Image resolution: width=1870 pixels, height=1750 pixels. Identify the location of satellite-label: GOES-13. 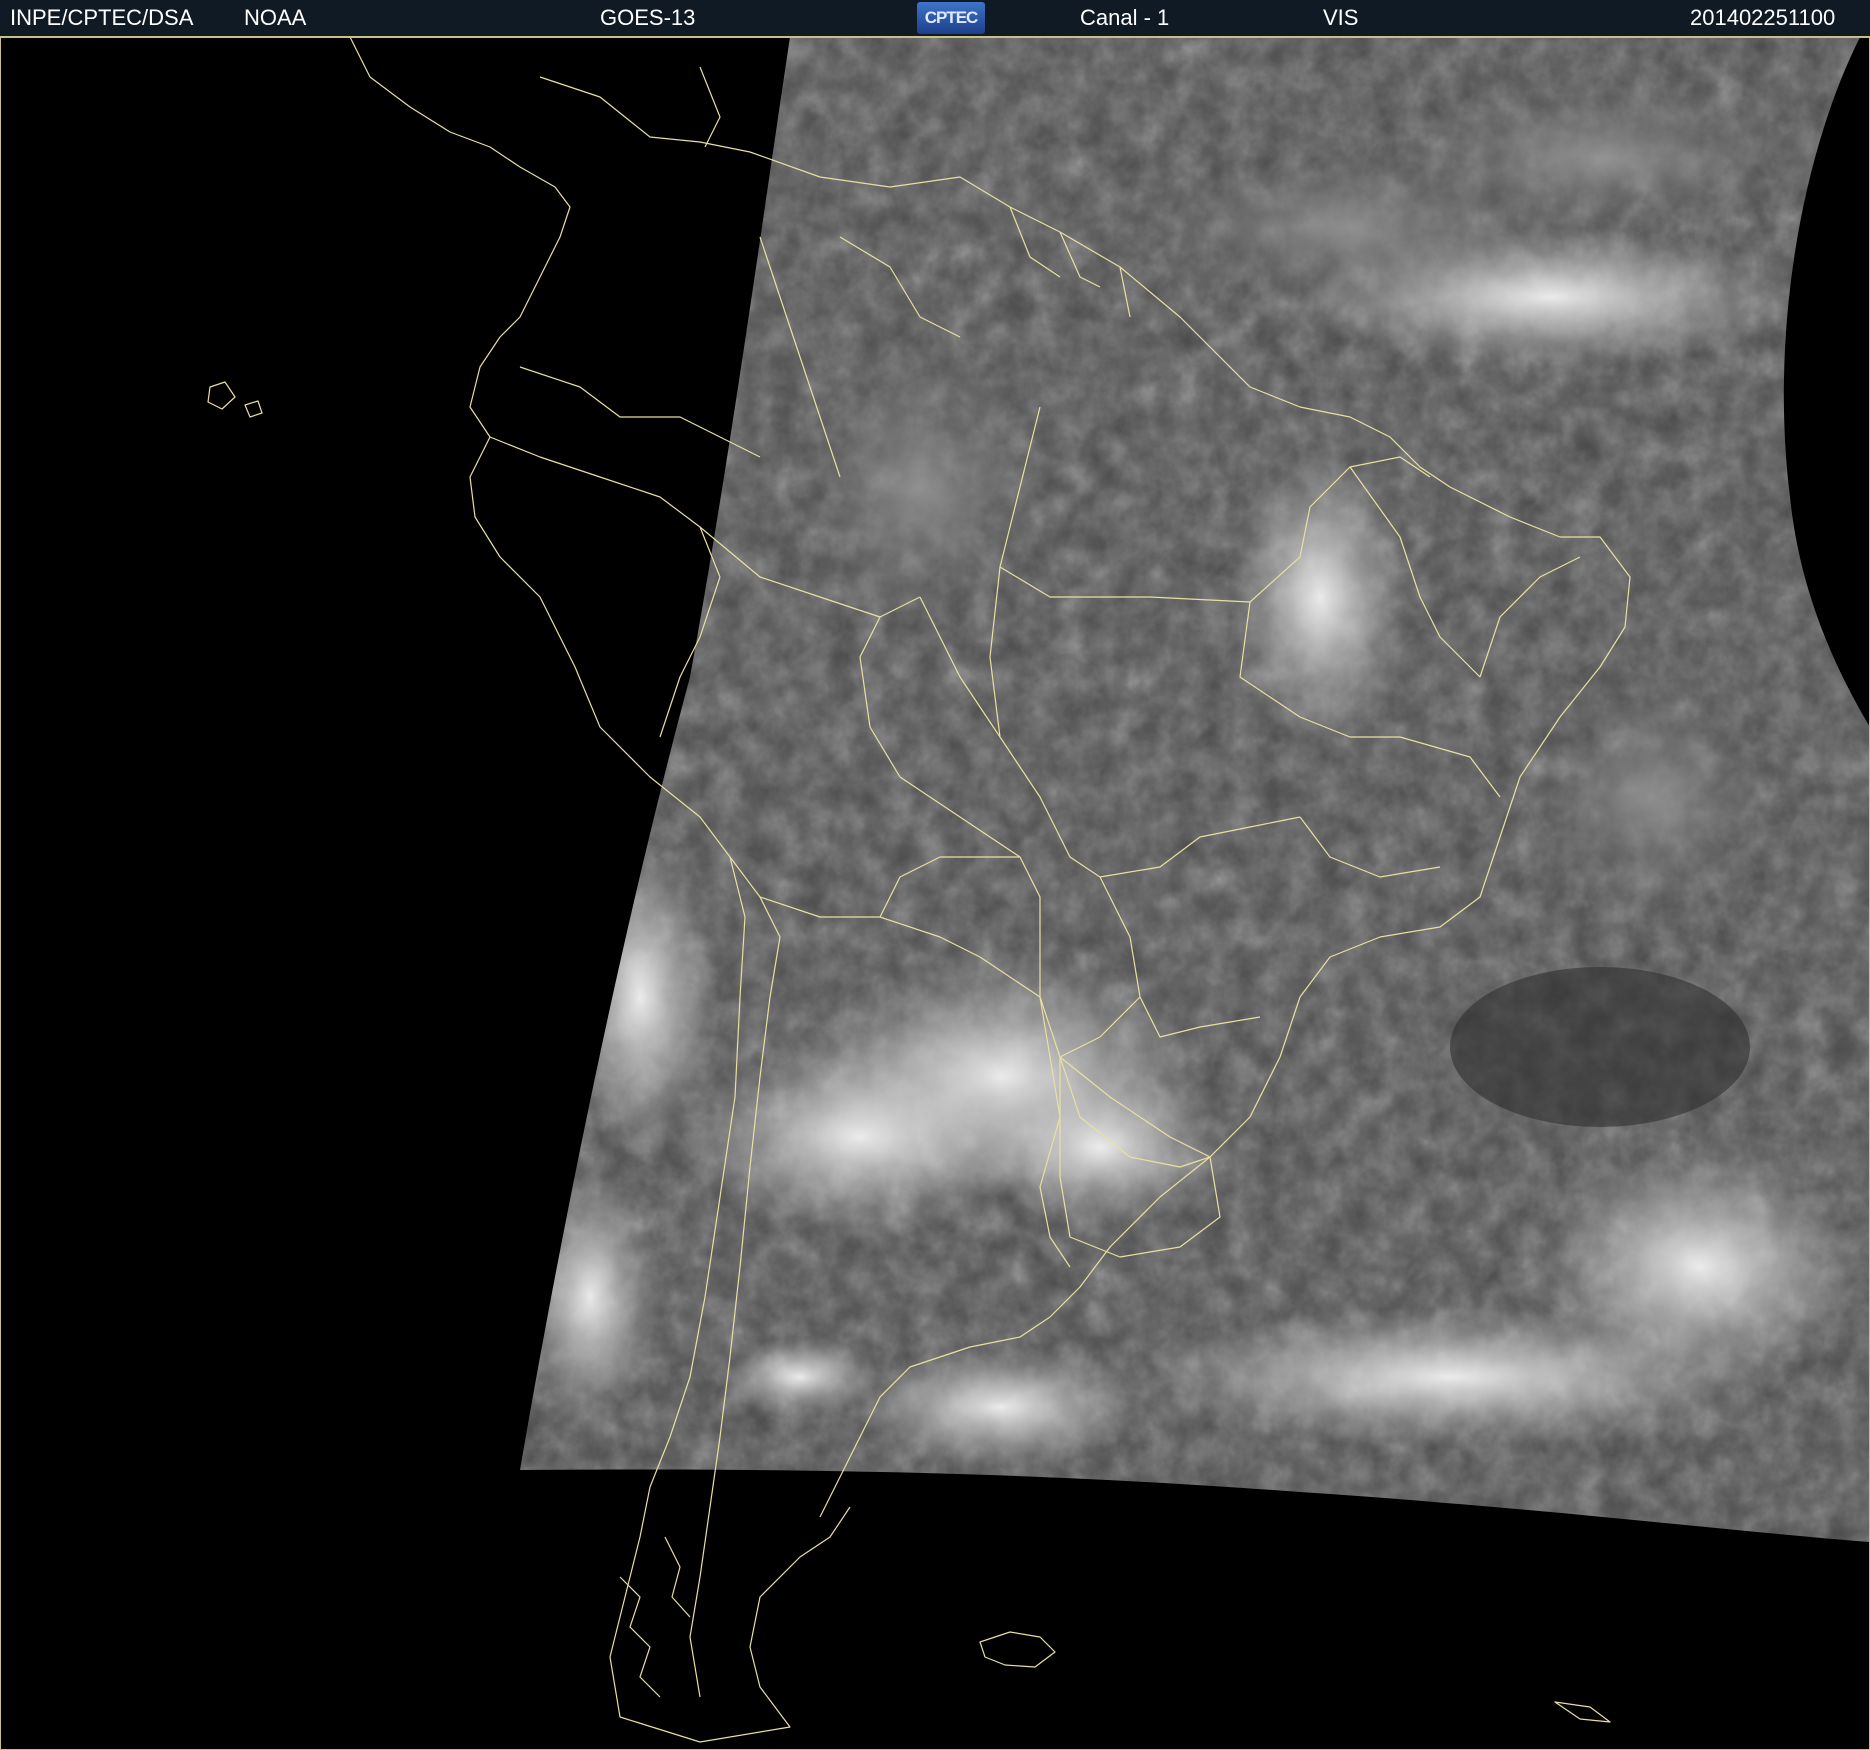
(648, 17).